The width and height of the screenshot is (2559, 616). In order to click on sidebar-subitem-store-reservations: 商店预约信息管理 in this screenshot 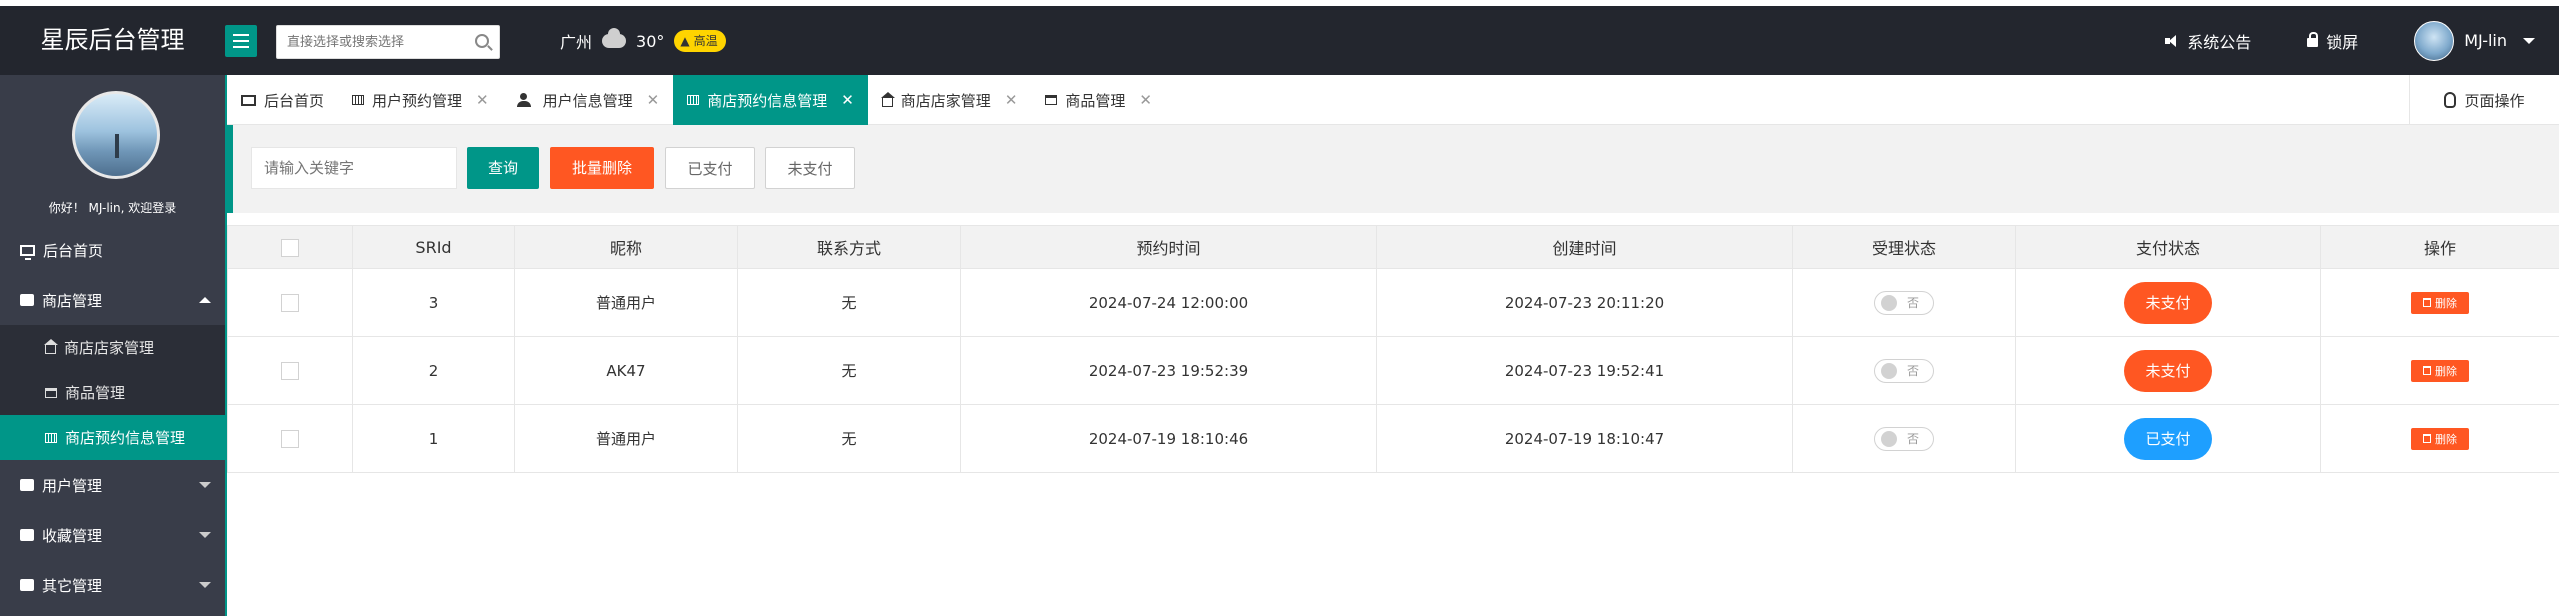, I will do `click(112, 437)`.